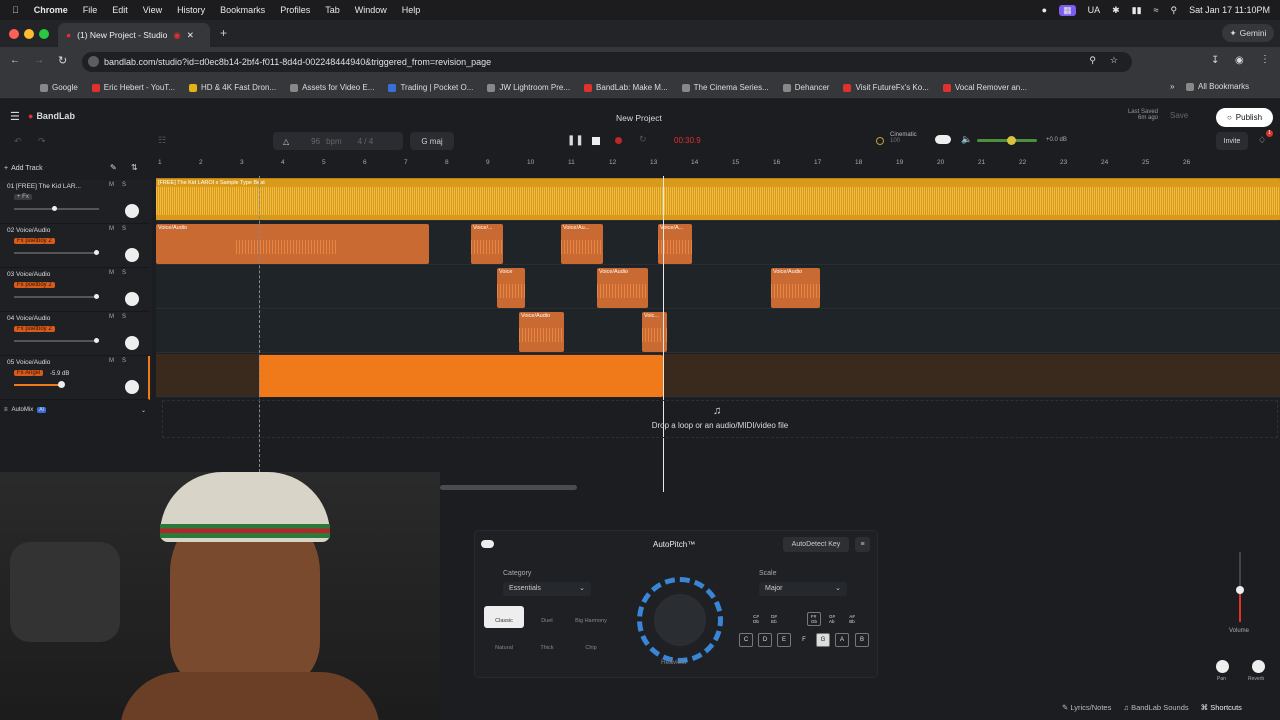 The image size is (1280, 720). Describe the element at coordinates (1248, 33) in the screenshot. I see `gemini-button: ✦ Gemini` at that location.